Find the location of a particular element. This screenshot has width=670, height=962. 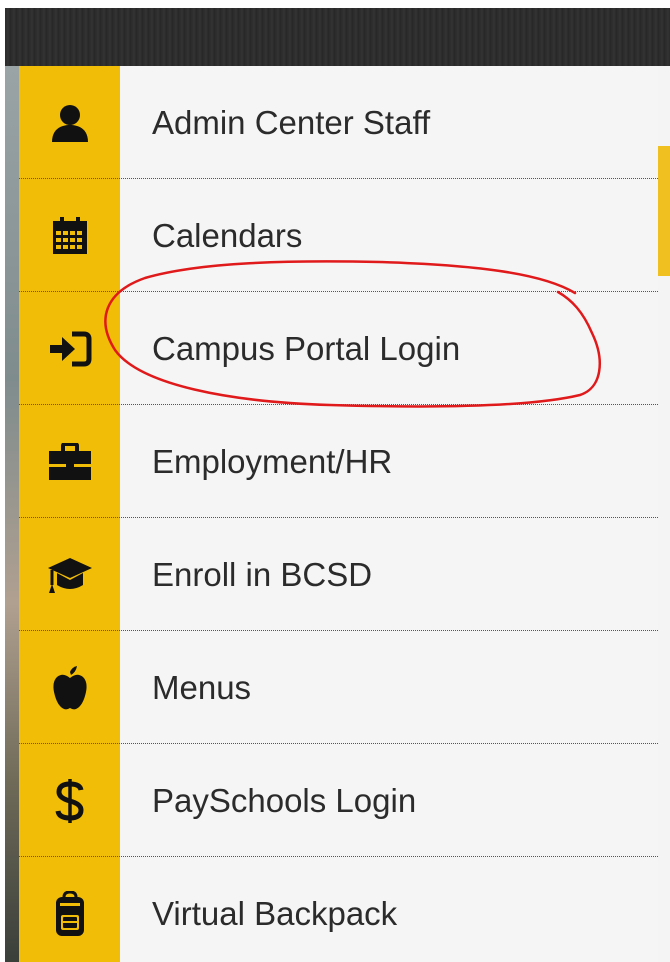

menu-item-campus-portal-login: Campus Portal Login is located at coordinates (338, 348).